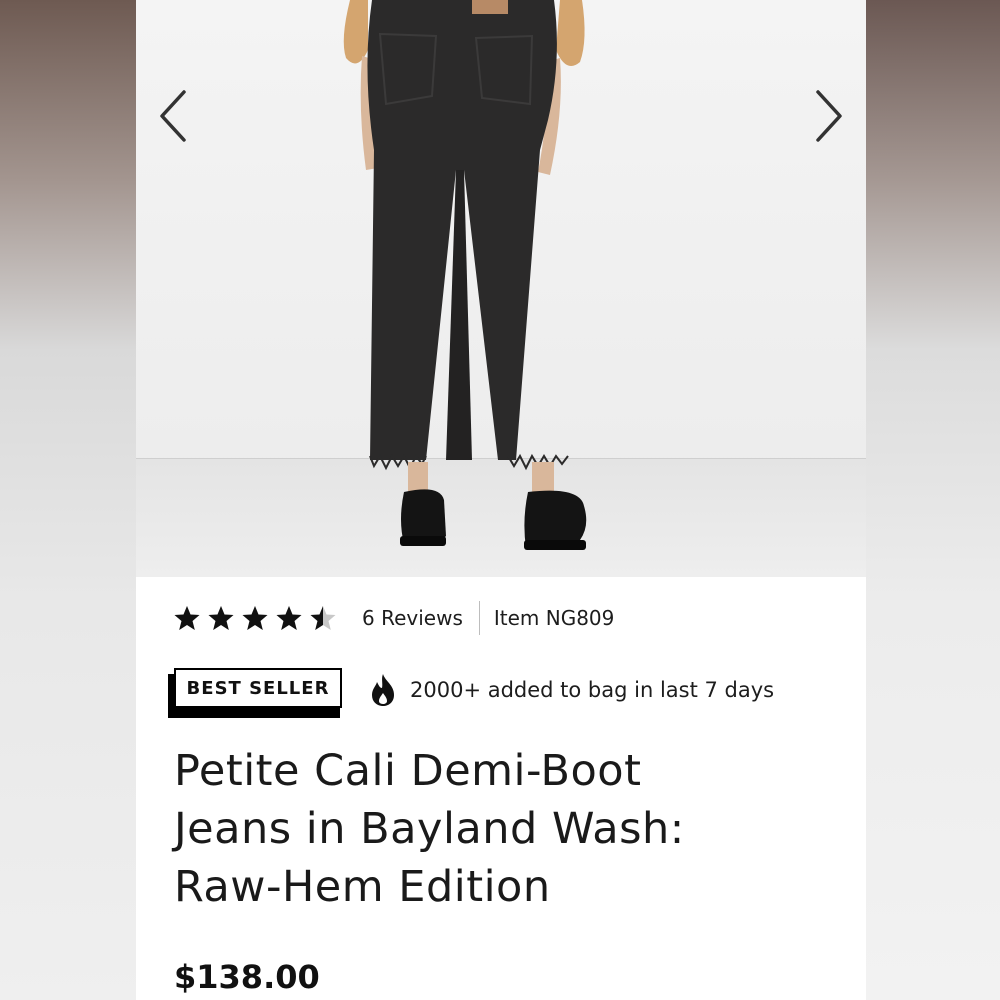 This screenshot has width=1000, height=1000. I want to click on chevron-right-icon, so click(829, 116).